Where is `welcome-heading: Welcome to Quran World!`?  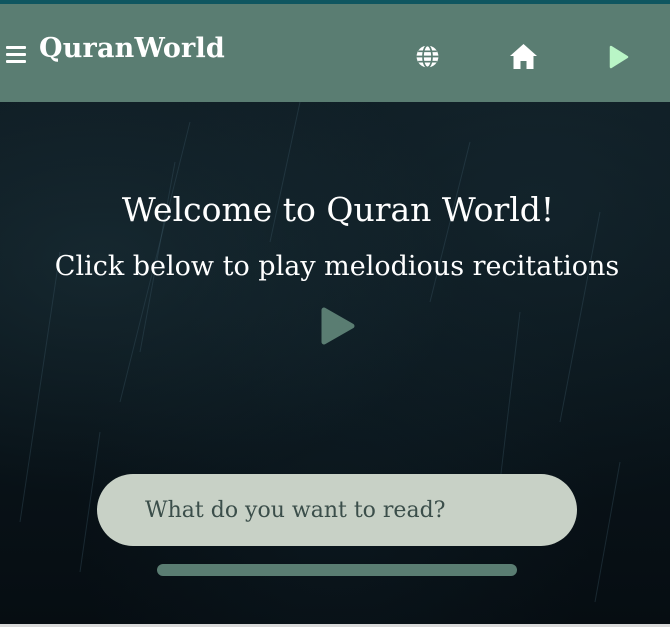
welcome-heading: Welcome to Quran World! is located at coordinates (338, 209).